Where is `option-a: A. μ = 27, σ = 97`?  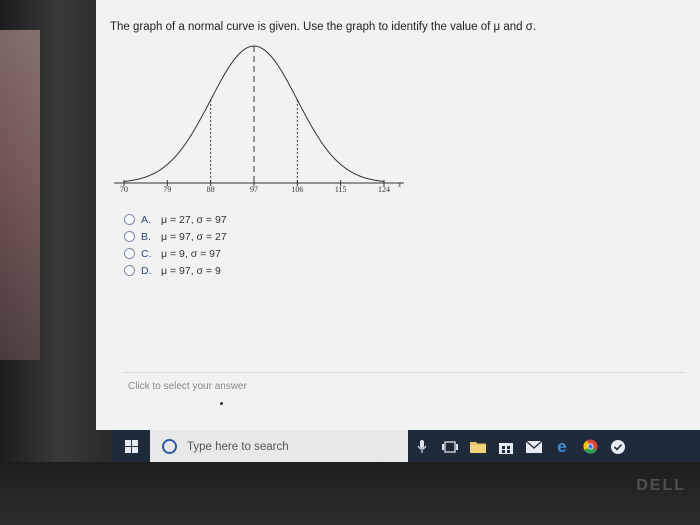
option-a: A. μ = 27, σ = 97 is located at coordinates (175, 219).